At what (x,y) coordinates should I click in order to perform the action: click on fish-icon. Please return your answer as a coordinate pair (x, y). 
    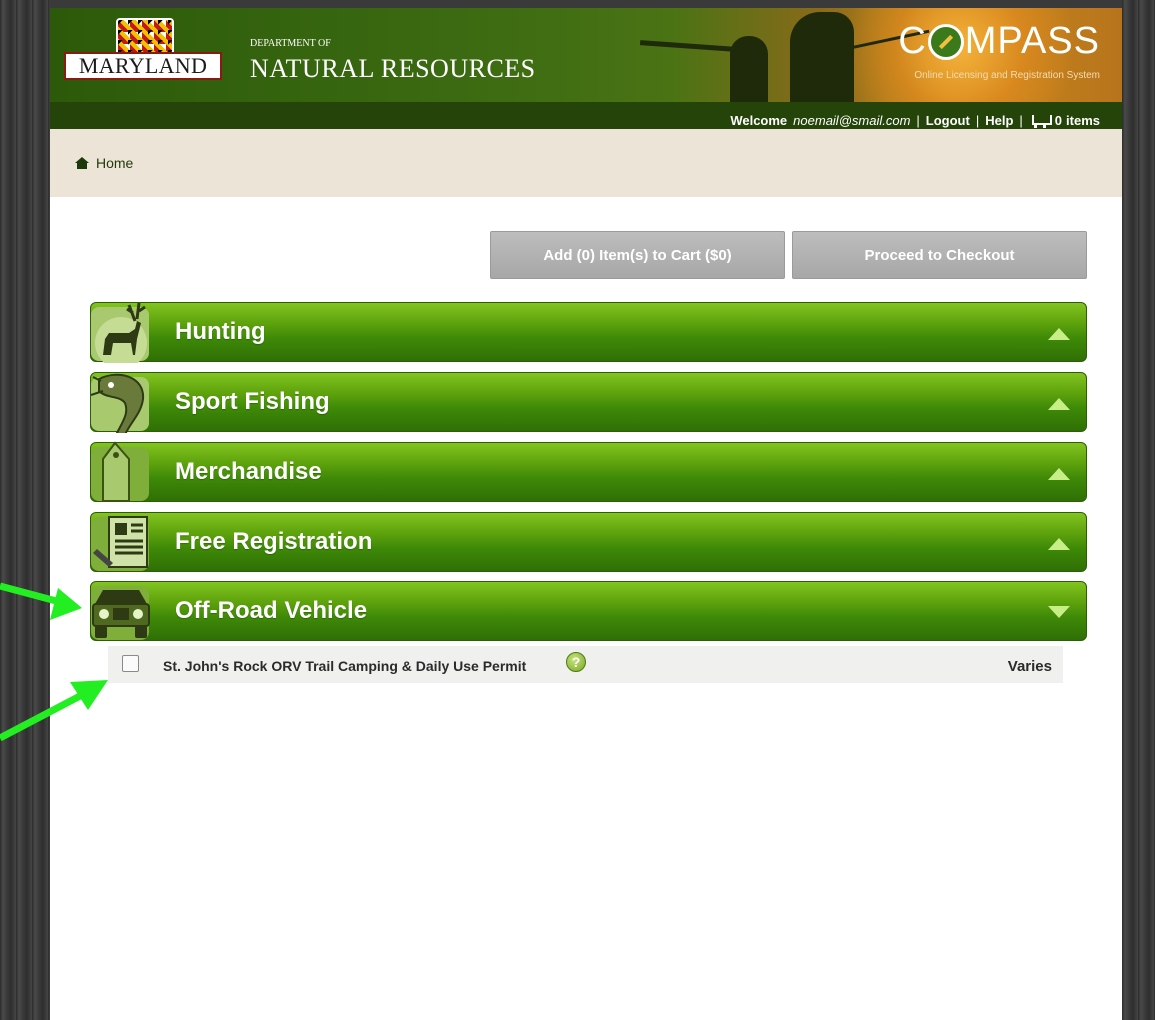
    Looking at the image, I should click on (119, 403).